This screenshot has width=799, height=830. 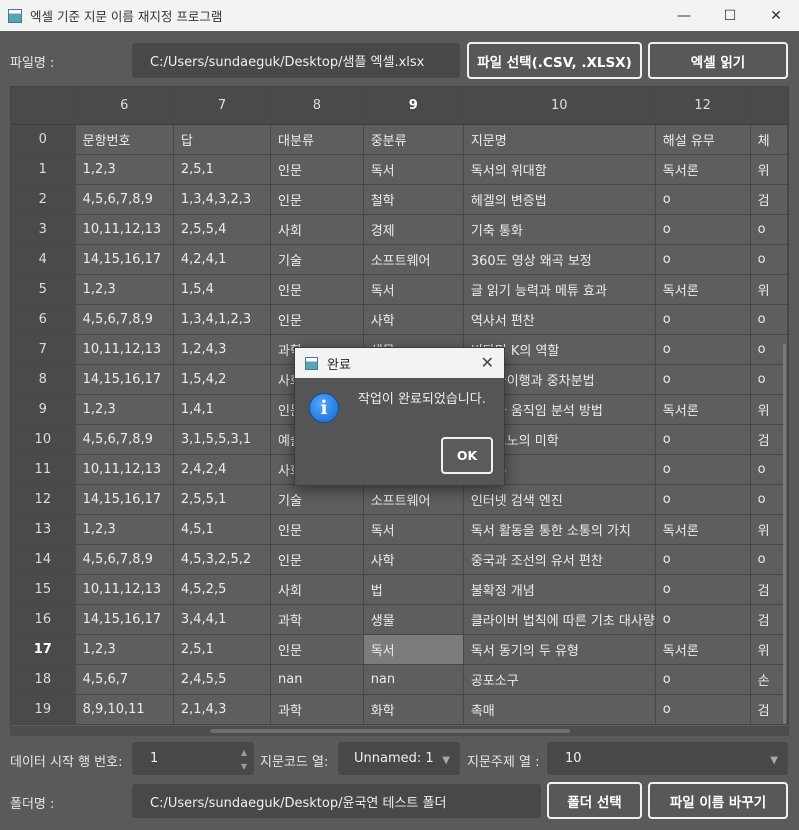 What do you see at coordinates (43, 529) in the screenshot?
I see `row-header: 13` at bounding box center [43, 529].